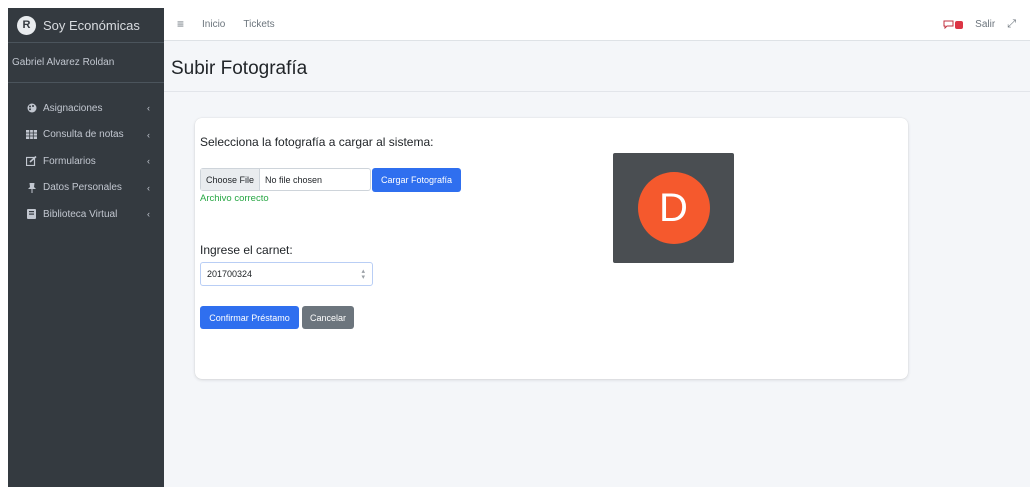 Image resolution: width=1030 pixels, height=487 pixels. Describe the element at coordinates (31, 214) in the screenshot. I see `book-icon` at that location.